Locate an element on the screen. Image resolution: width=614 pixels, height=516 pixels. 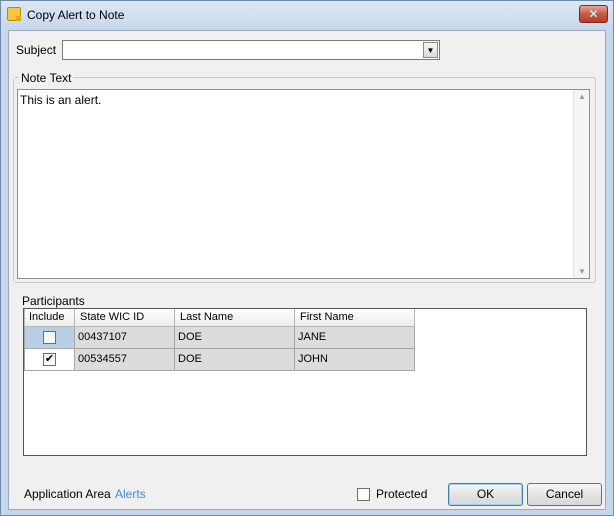
column-header-include: Include is located at coordinates (49, 318).